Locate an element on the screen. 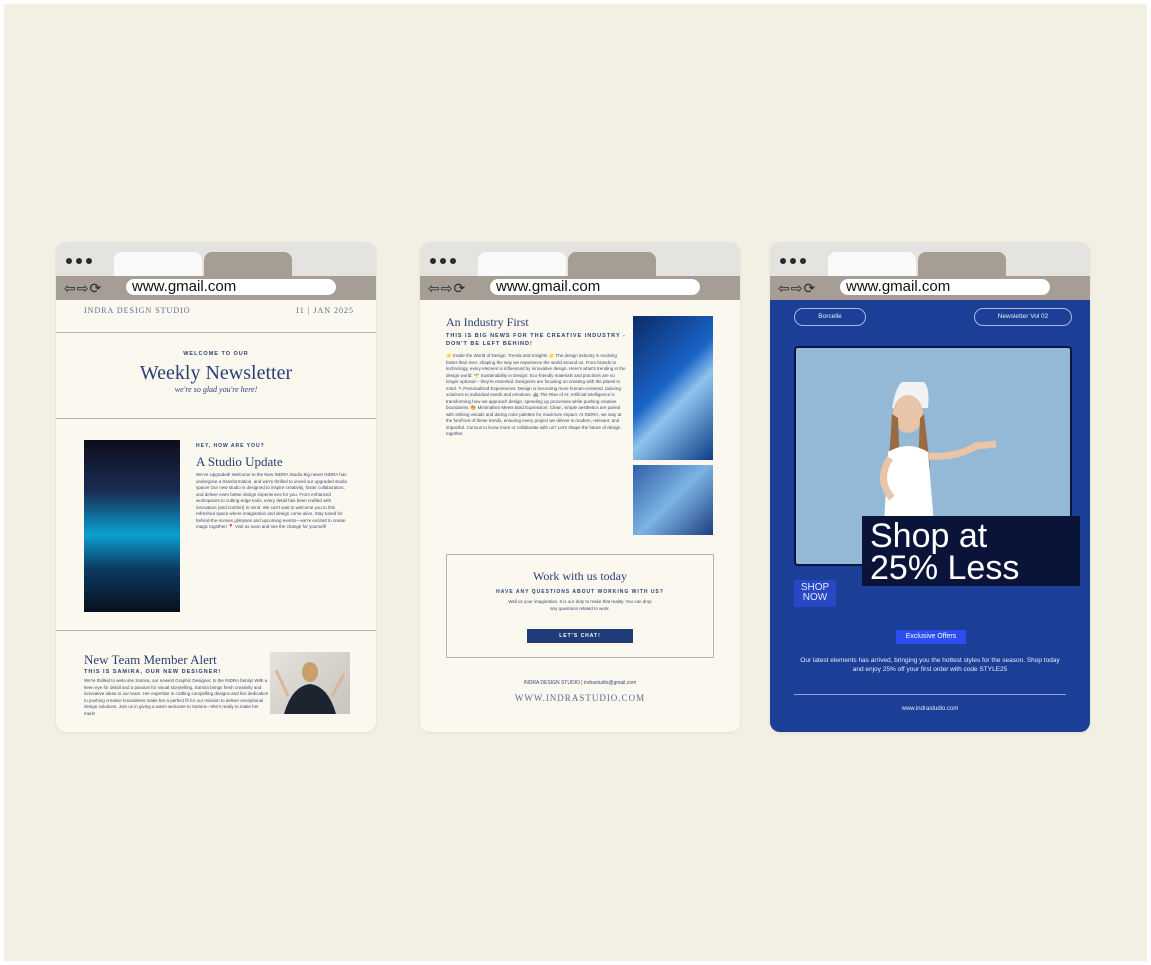 The height and width of the screenshot is (965, 1151). shop-now-line-2: NOW is located at coordinates (815, 597).